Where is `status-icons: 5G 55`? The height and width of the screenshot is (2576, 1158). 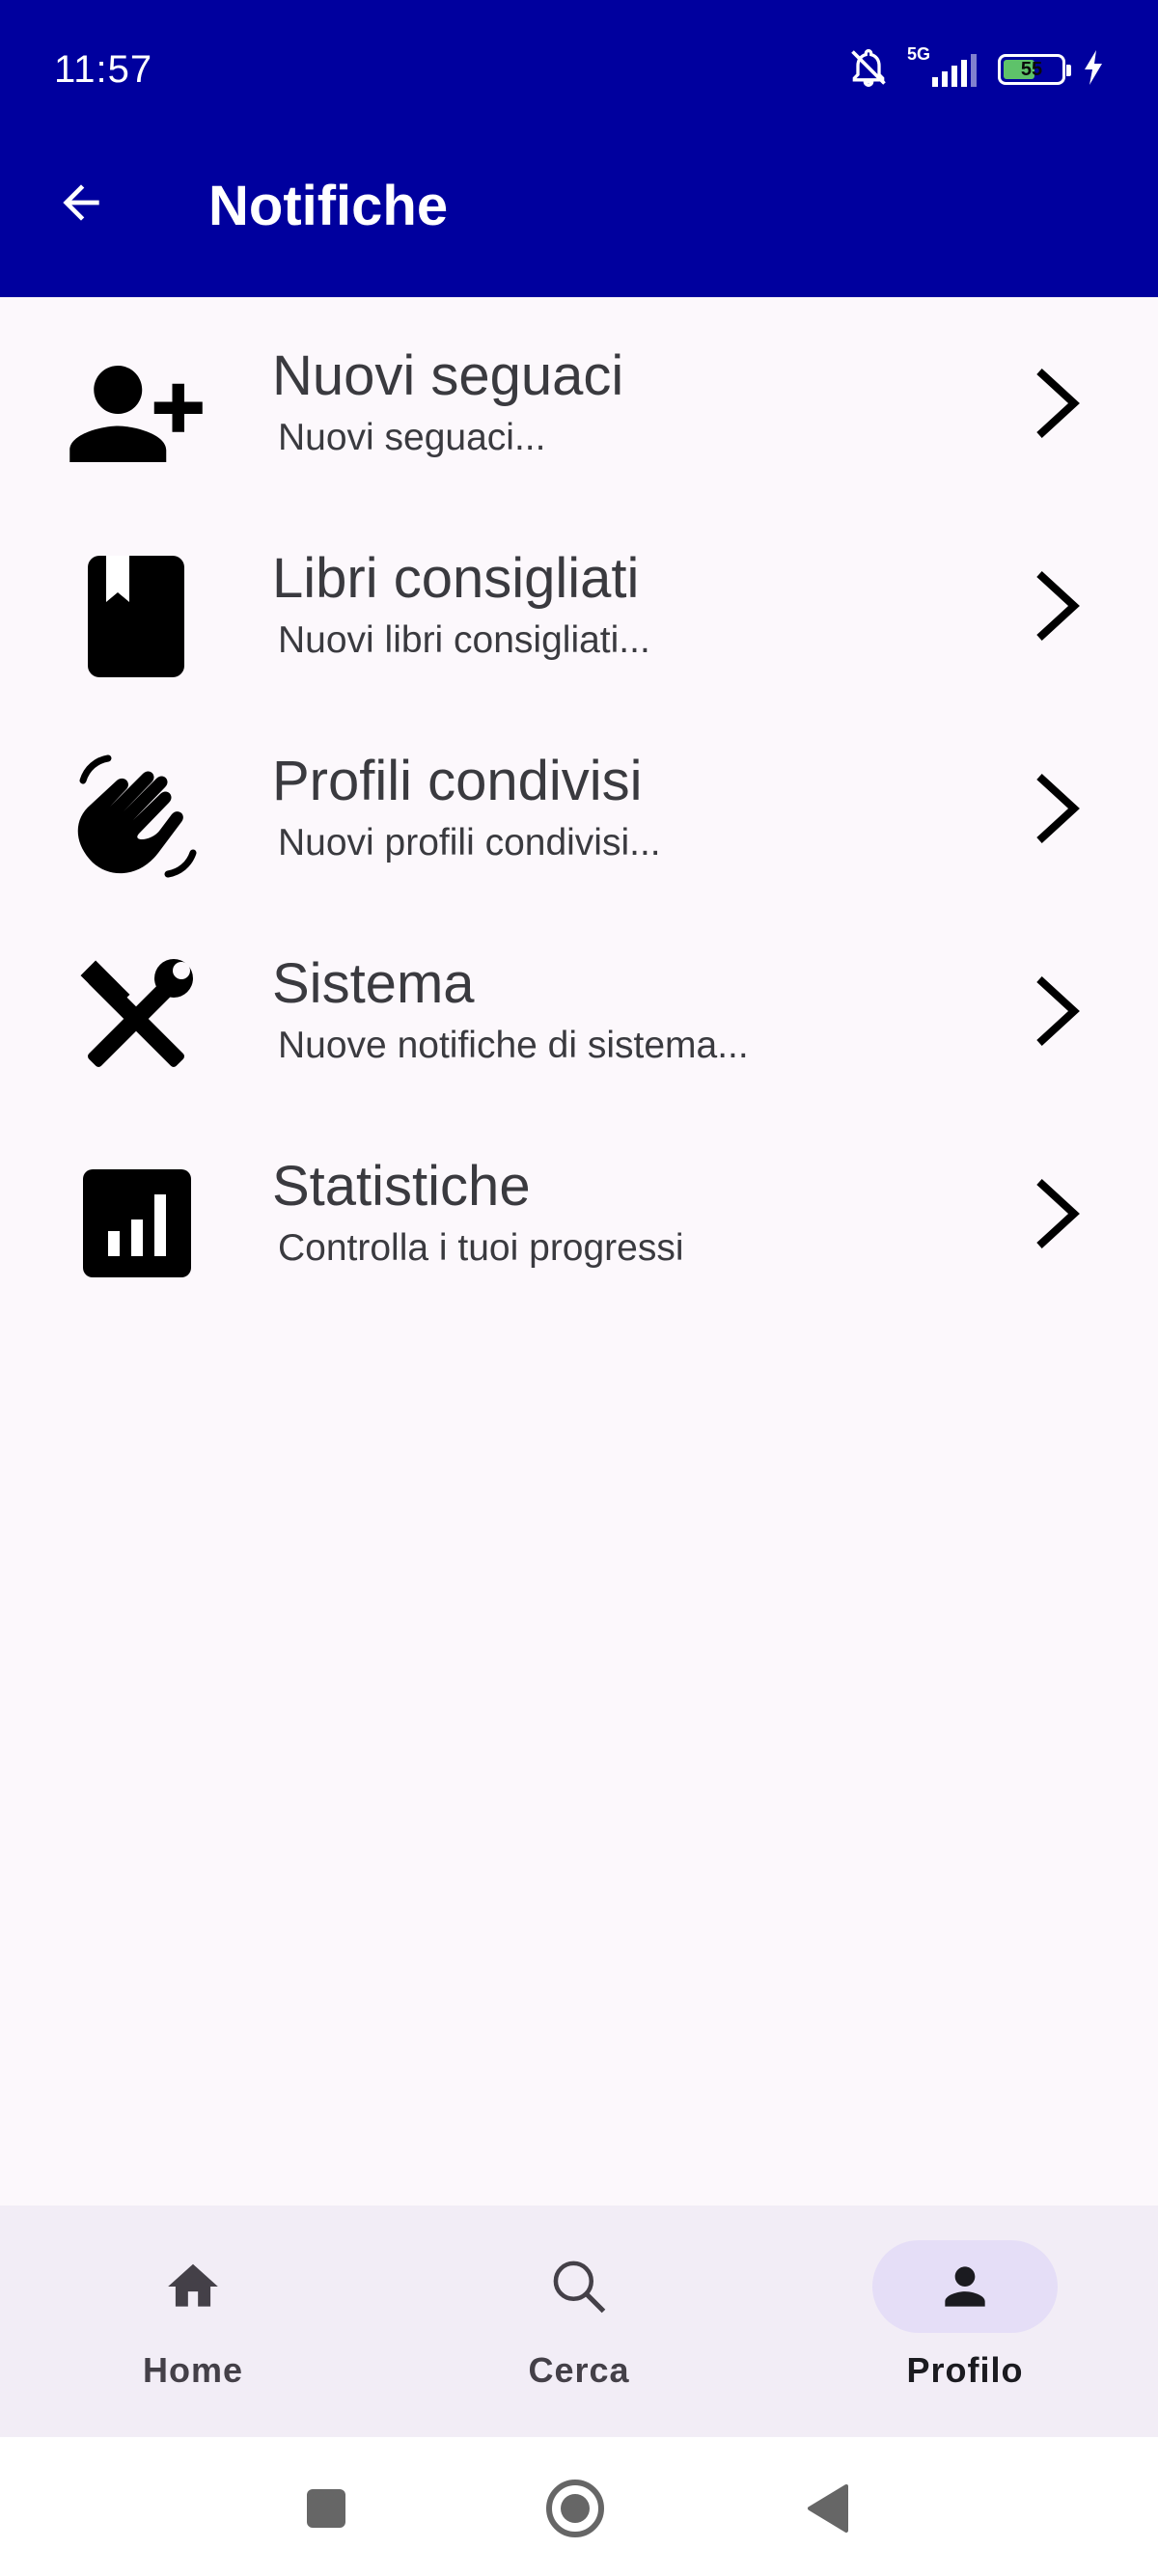
status-icons: 5G 55 is located at coordinates (975, 69).